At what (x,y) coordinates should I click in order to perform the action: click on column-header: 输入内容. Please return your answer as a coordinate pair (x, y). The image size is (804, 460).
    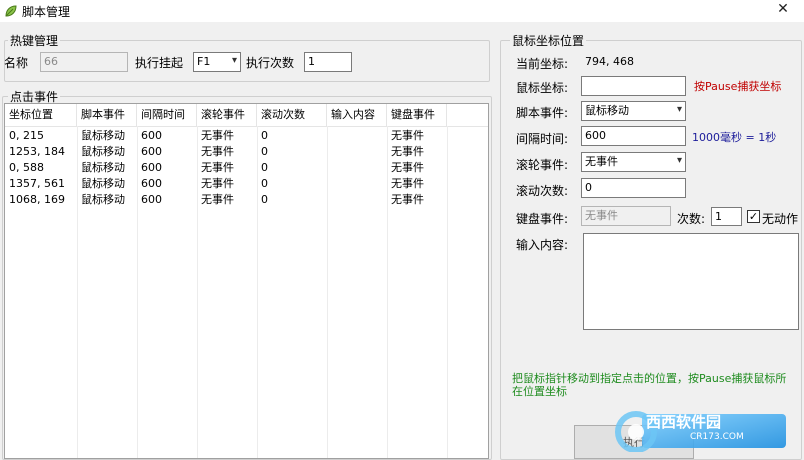
    Looking at the image, I should click on (357, 115).